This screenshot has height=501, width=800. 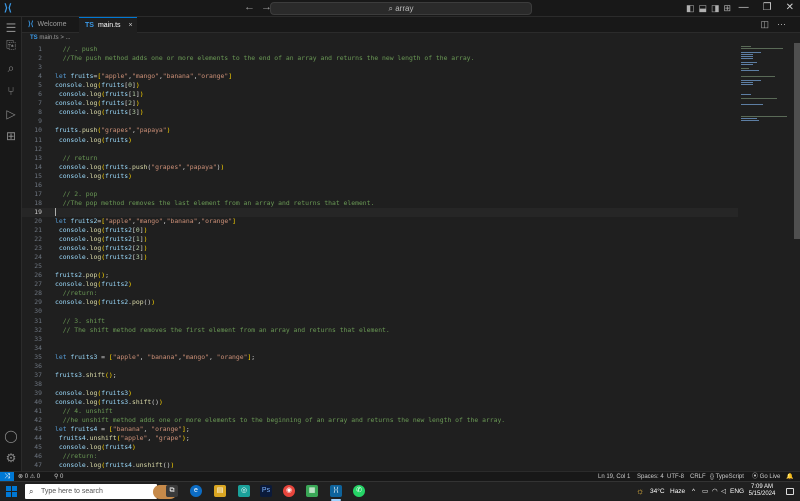 What do you see at coordinates (768, 24) in the screenshot?
I see `split-editor-icon: ◫` at bounding box center [768, 24].